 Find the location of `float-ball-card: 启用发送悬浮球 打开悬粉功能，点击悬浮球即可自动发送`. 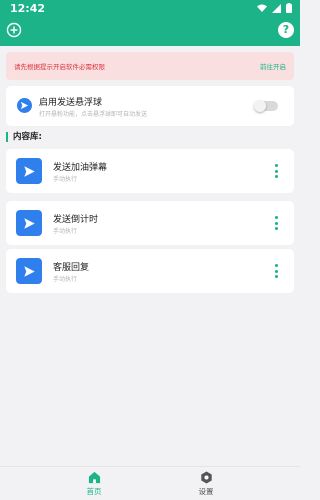

float-ball-card: 启用发送悬浮球 打开悬粉功能，点击悬浮球即可自动发送 is located at coordinates (150, 106).